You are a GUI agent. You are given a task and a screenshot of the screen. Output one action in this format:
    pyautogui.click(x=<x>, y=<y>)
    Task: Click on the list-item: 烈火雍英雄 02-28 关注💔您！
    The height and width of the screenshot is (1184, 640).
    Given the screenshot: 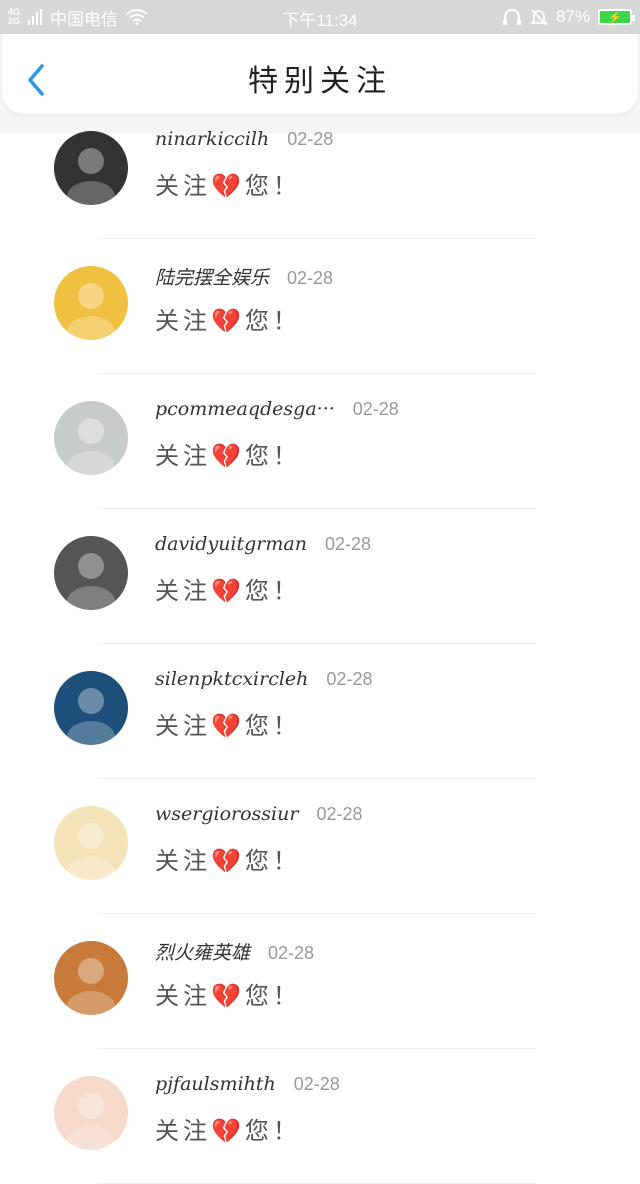 What is the action you would take?
    pyautogui.click(x=320, y=981)
    